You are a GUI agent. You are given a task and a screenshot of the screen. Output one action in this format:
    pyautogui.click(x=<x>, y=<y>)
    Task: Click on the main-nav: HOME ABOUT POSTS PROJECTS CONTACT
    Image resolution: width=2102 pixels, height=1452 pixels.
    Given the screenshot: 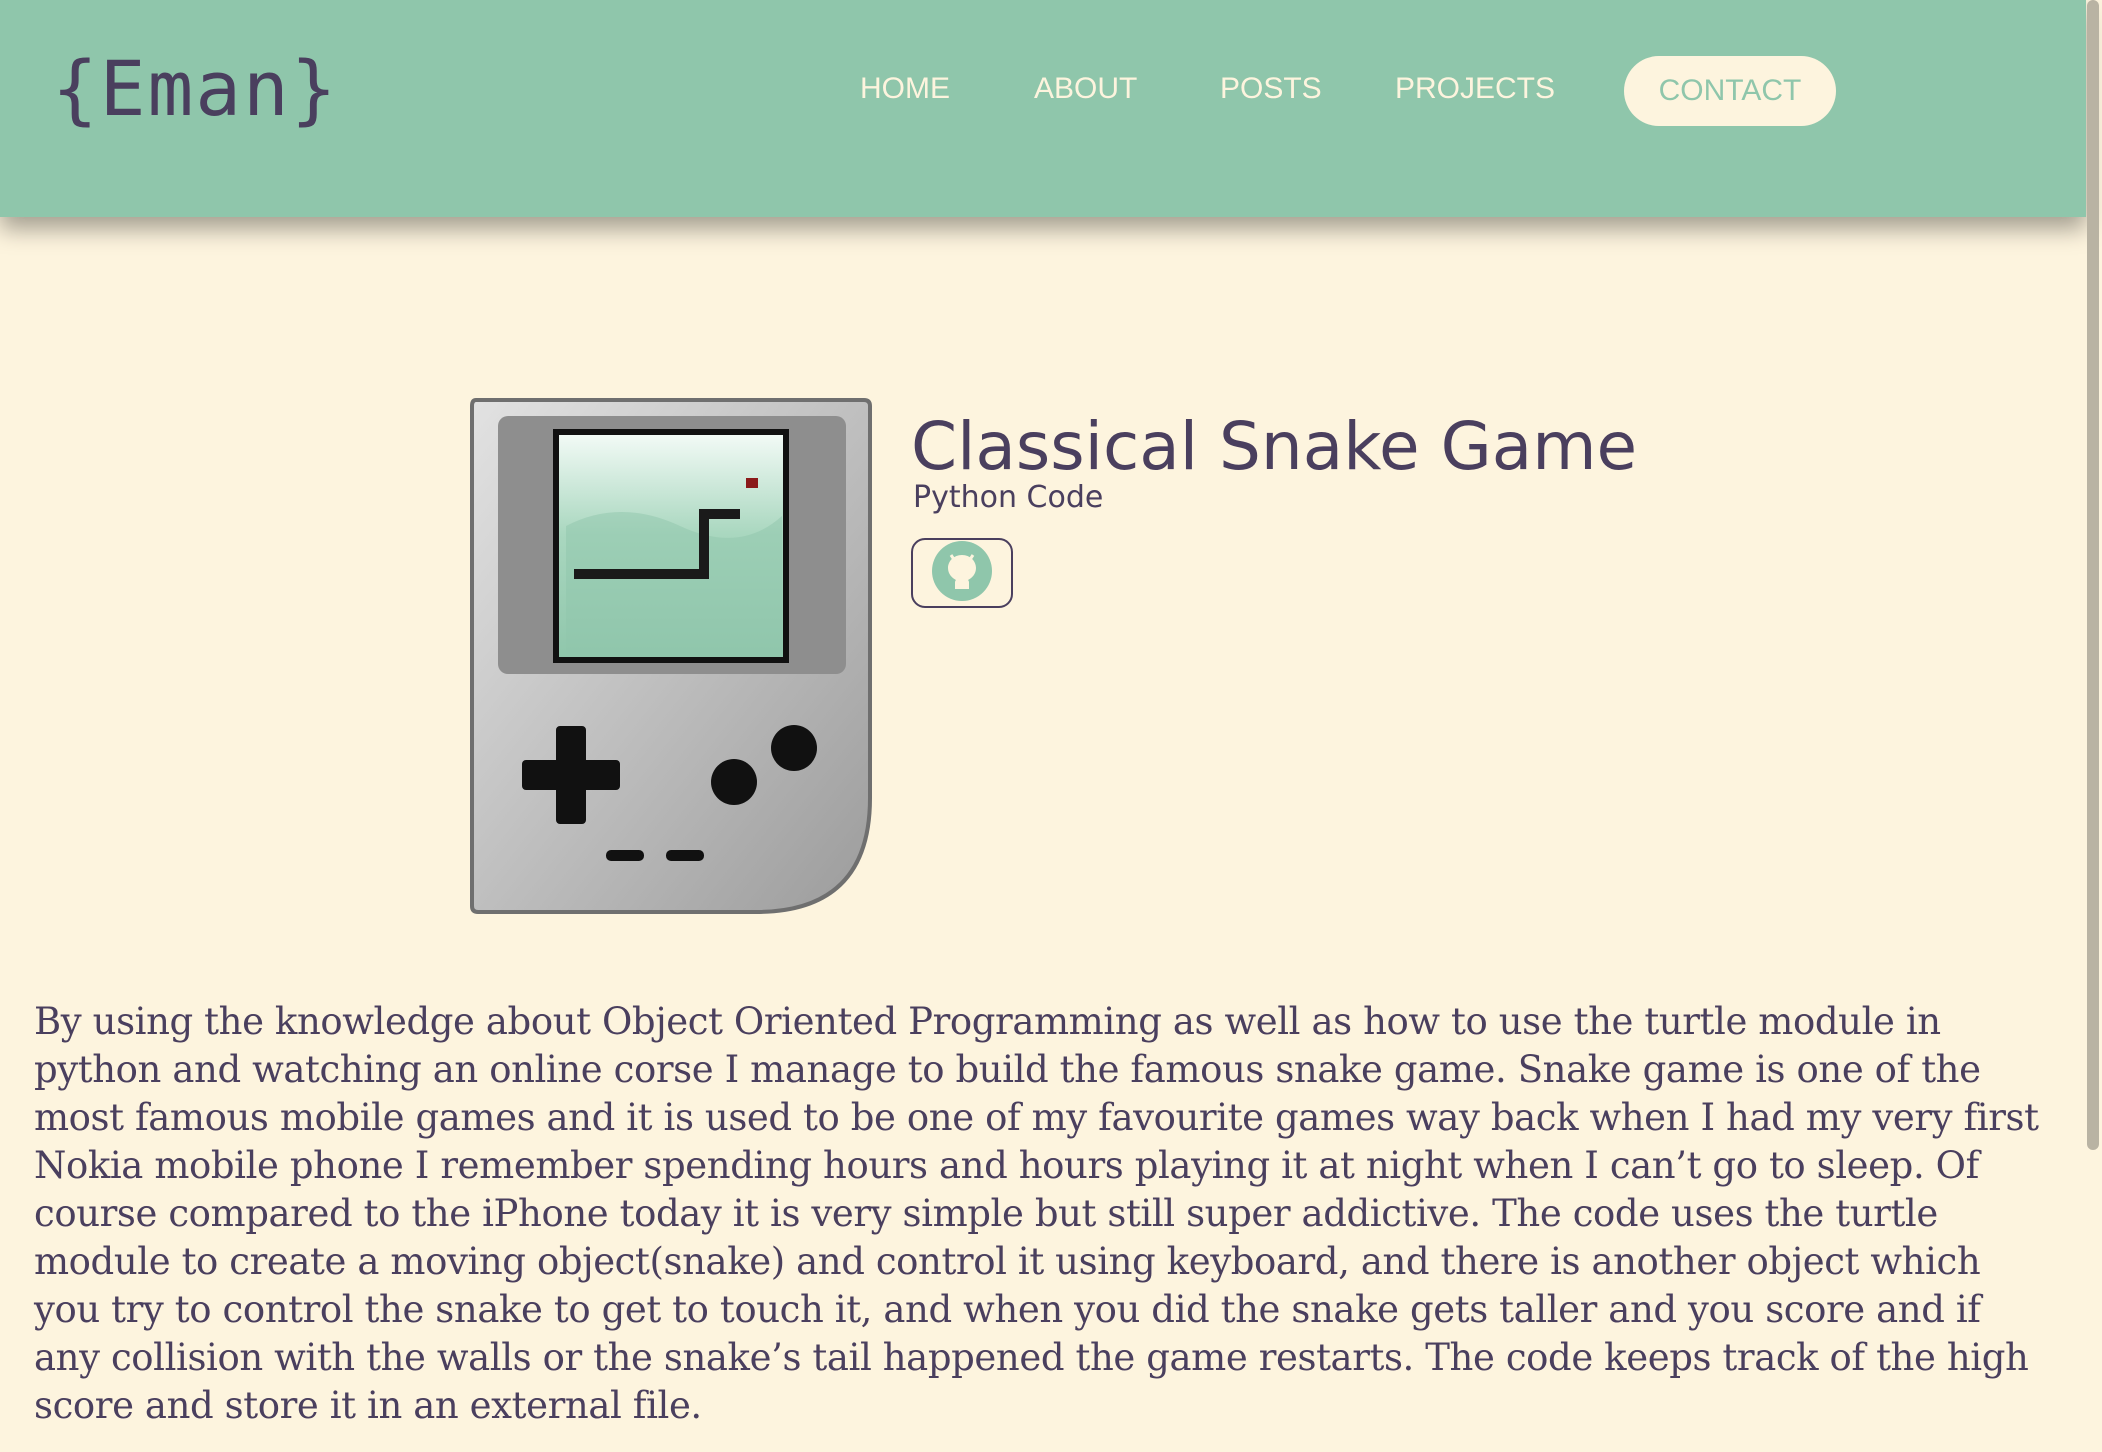 What is the action you would take?
    pyautogui.click(x=1043, y=91)
    